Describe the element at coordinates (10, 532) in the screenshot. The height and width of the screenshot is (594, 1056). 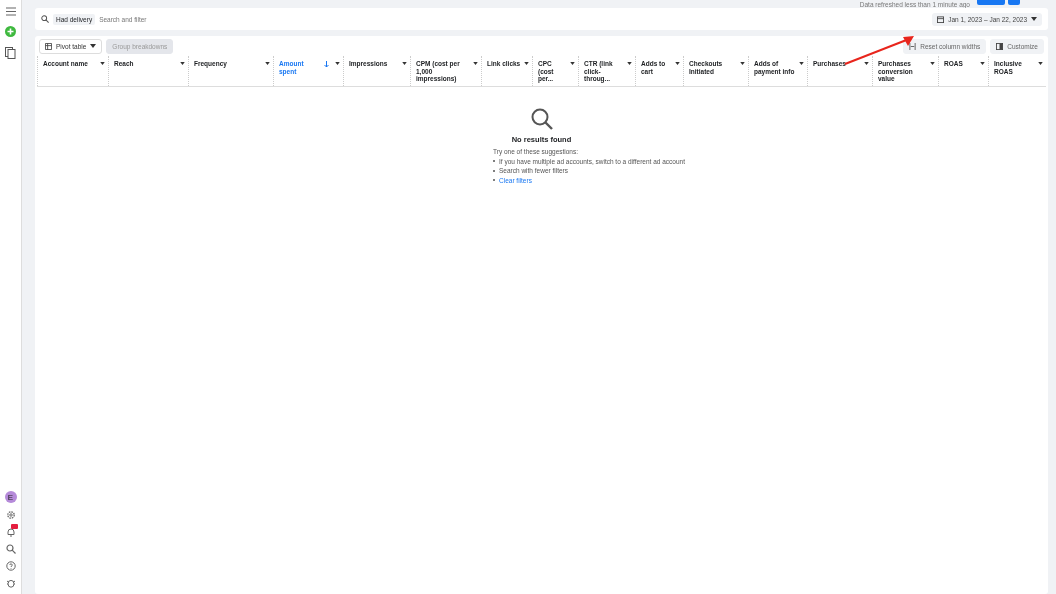
I see `bell-icon` at that location.